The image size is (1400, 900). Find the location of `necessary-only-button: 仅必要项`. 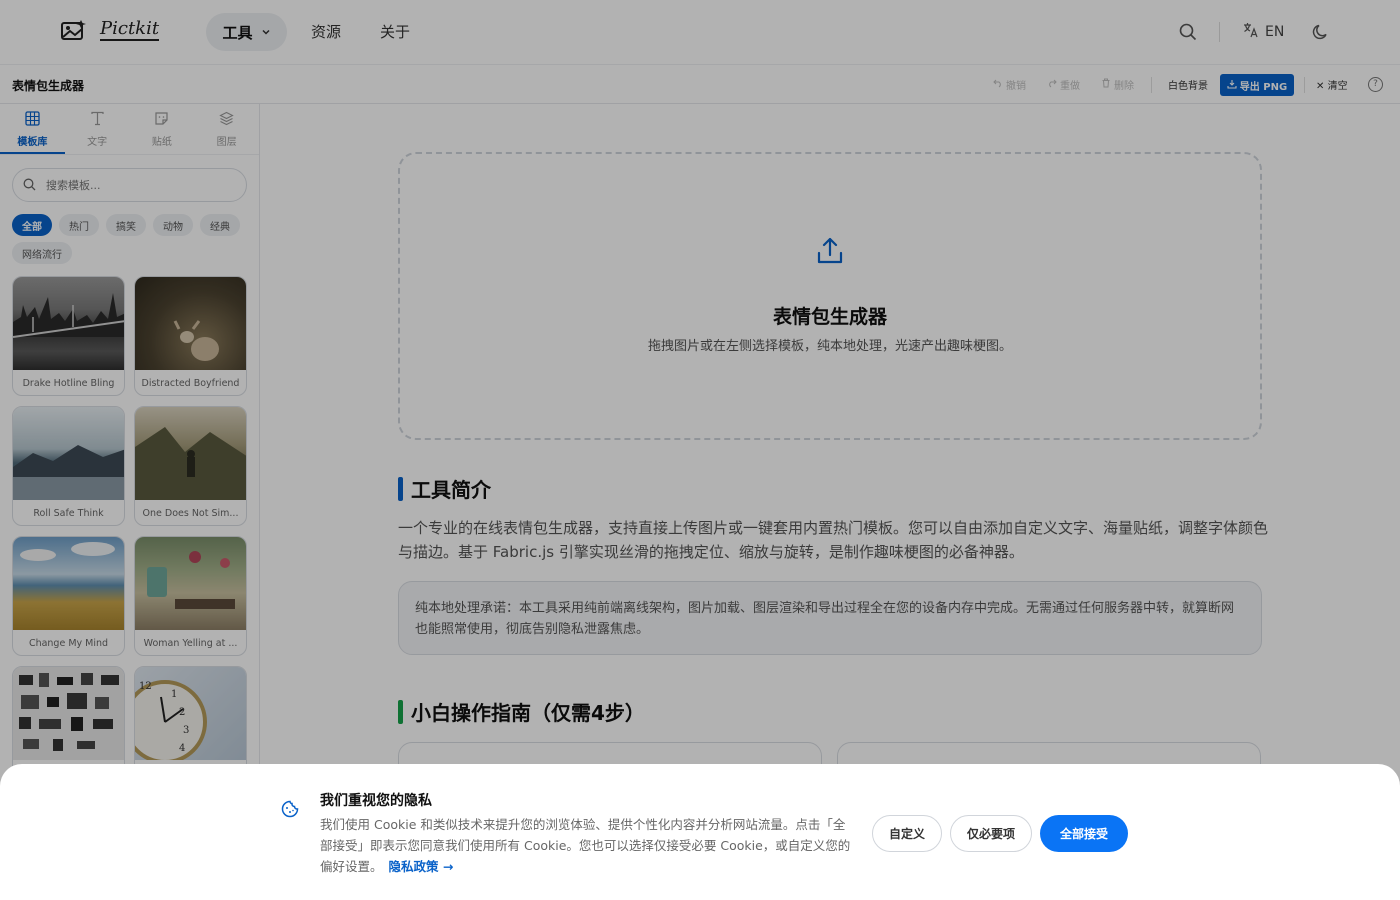

necessary-only-button: 仅必要项 is located at coordinates (991, 833).